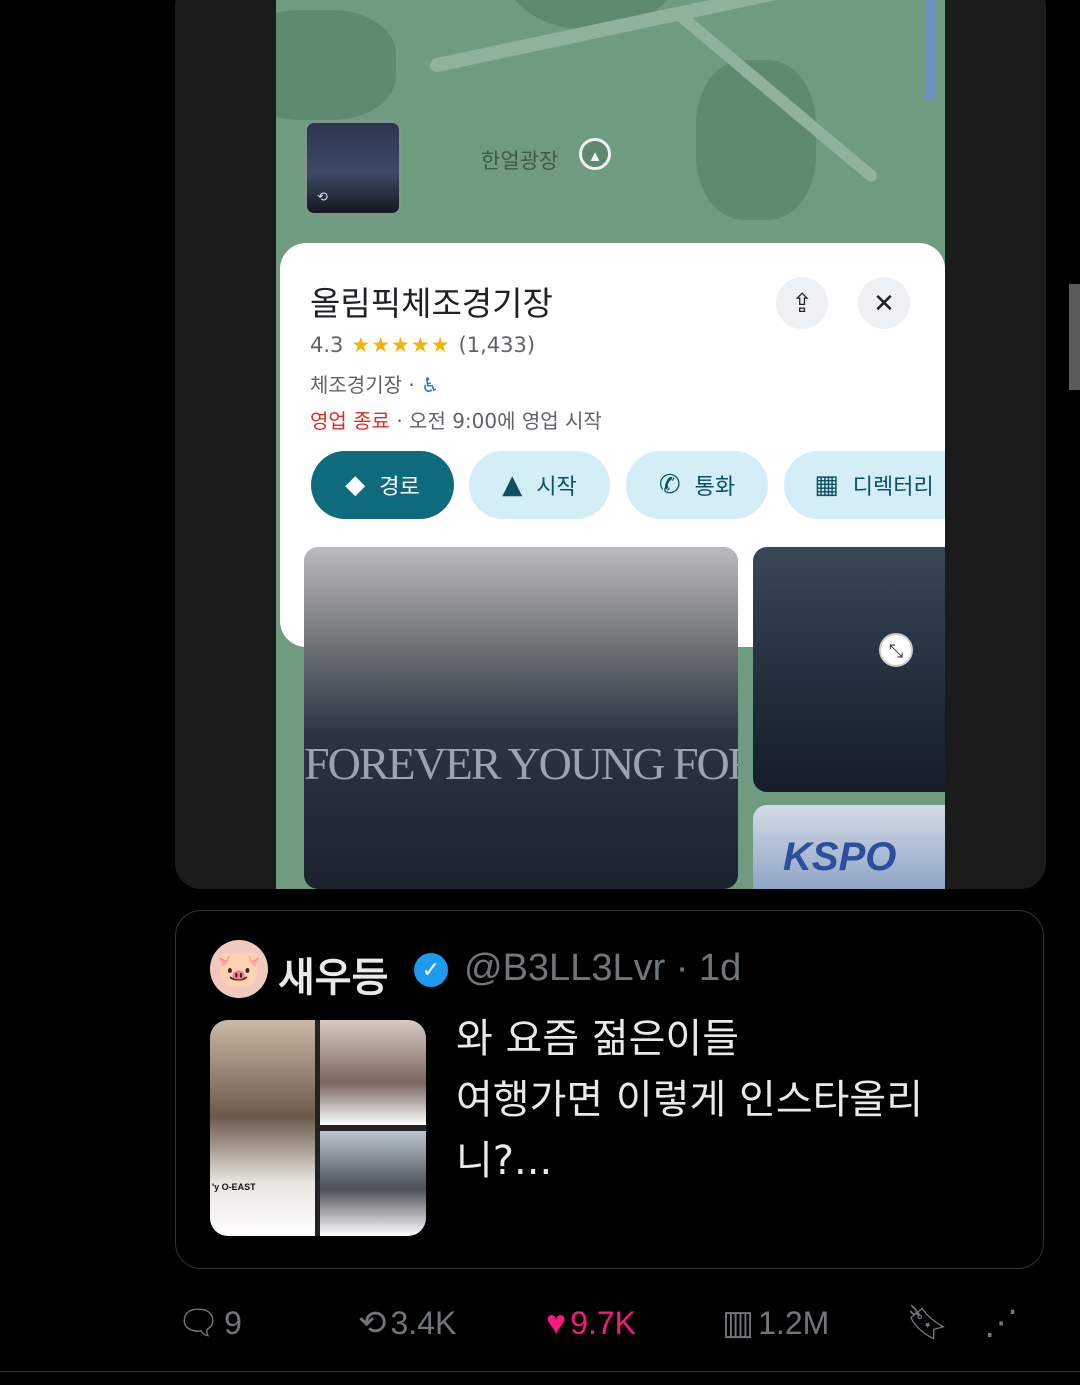 The width and height of the screenshot is (1080, 1385). Describe the element at coordinates (603, 1322) in the screenshot. I see `like-count: 9.7K` at that location.